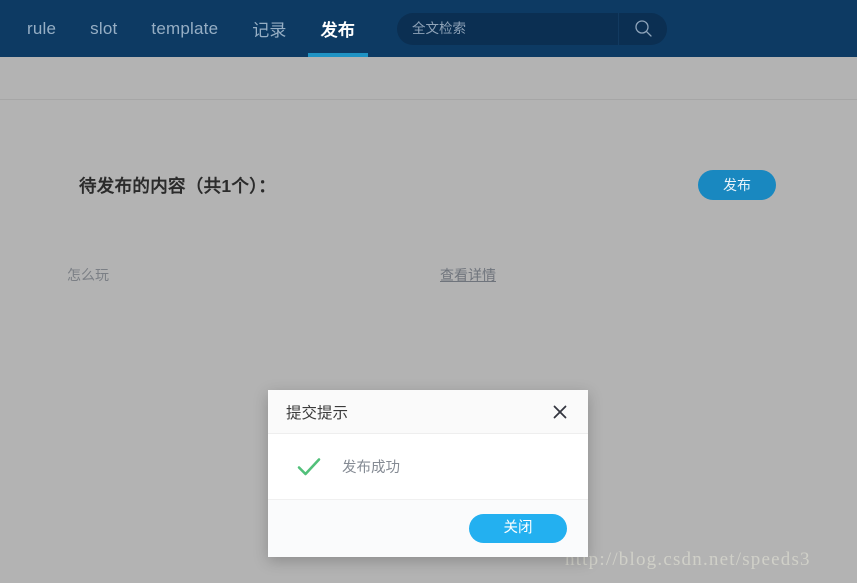 This screenshot has width=857, height=583. What do you see at coordinates (518, 528) in the screenshot?
I see `dialog-close-button: 关闭` at bounding box center [518, 528].